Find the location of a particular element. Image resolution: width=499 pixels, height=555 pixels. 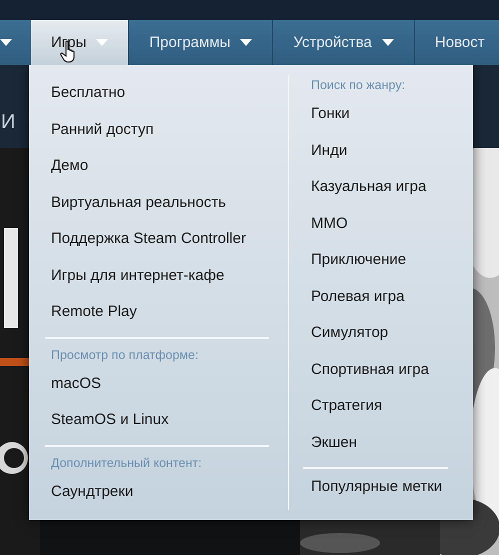

menu-item: Бесплатно is located at coordinates (158, 93).